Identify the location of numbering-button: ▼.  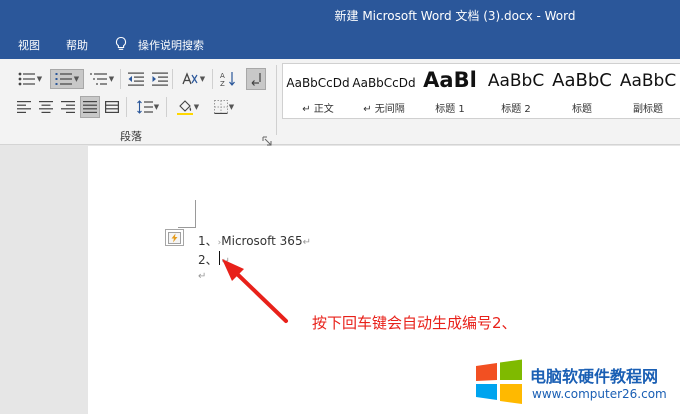
(67, 79).